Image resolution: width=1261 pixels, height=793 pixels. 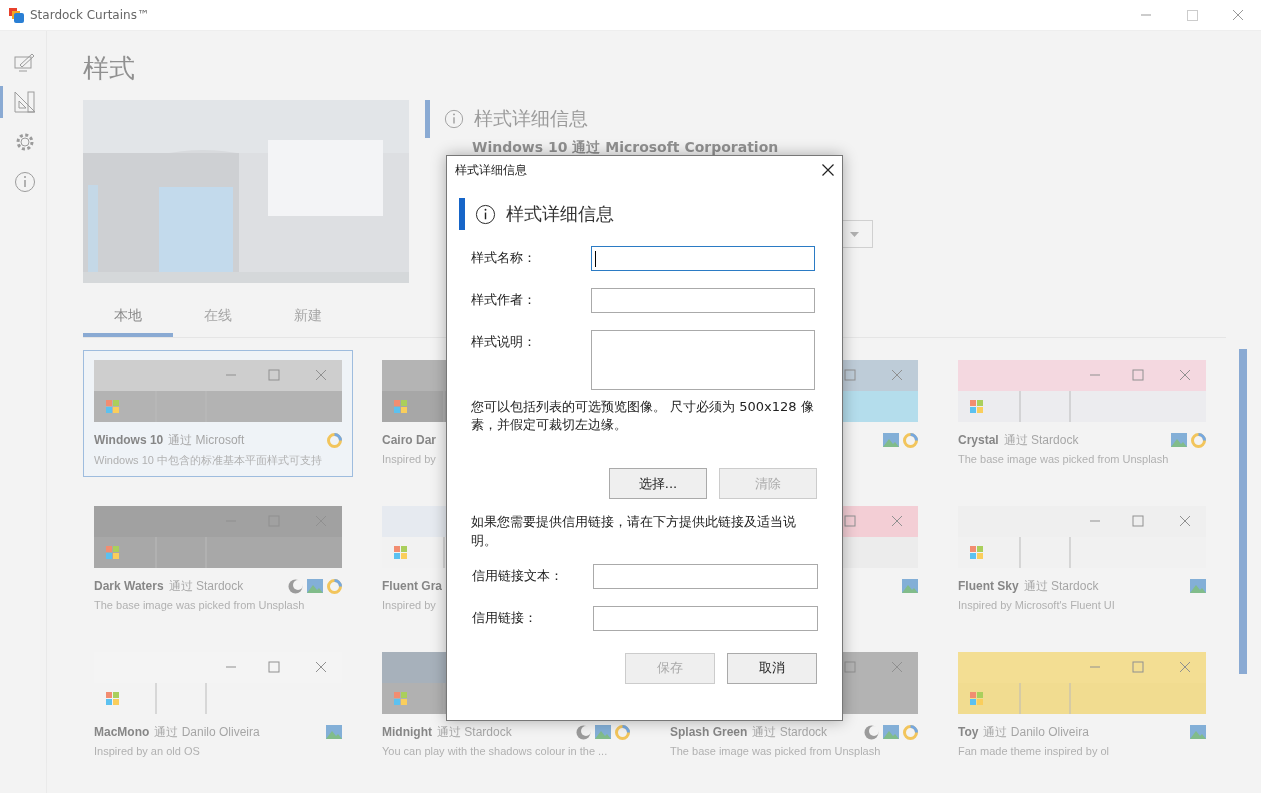 What do you see at coordinates (16, 15) in the screenshot?
I see `app-logo-icon` at bounding box center [16, 15].